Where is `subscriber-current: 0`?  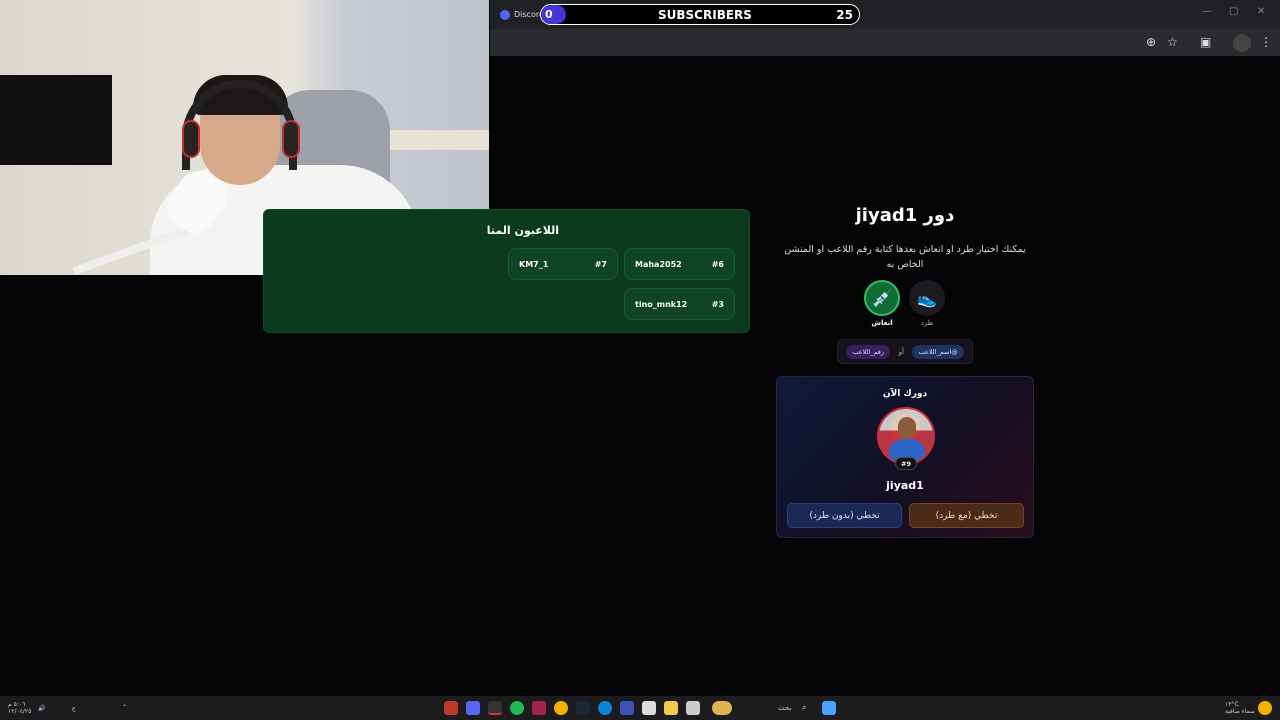
subscriber-current: 0 is located at coordinates (549, 14).